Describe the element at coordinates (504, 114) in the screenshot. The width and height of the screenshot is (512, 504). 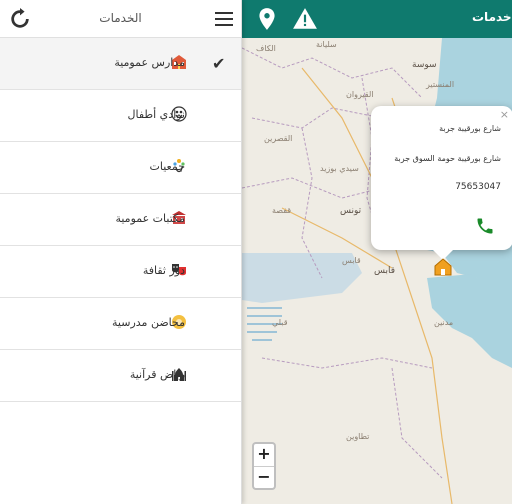
I see `popup-close-button: ×` at that location.